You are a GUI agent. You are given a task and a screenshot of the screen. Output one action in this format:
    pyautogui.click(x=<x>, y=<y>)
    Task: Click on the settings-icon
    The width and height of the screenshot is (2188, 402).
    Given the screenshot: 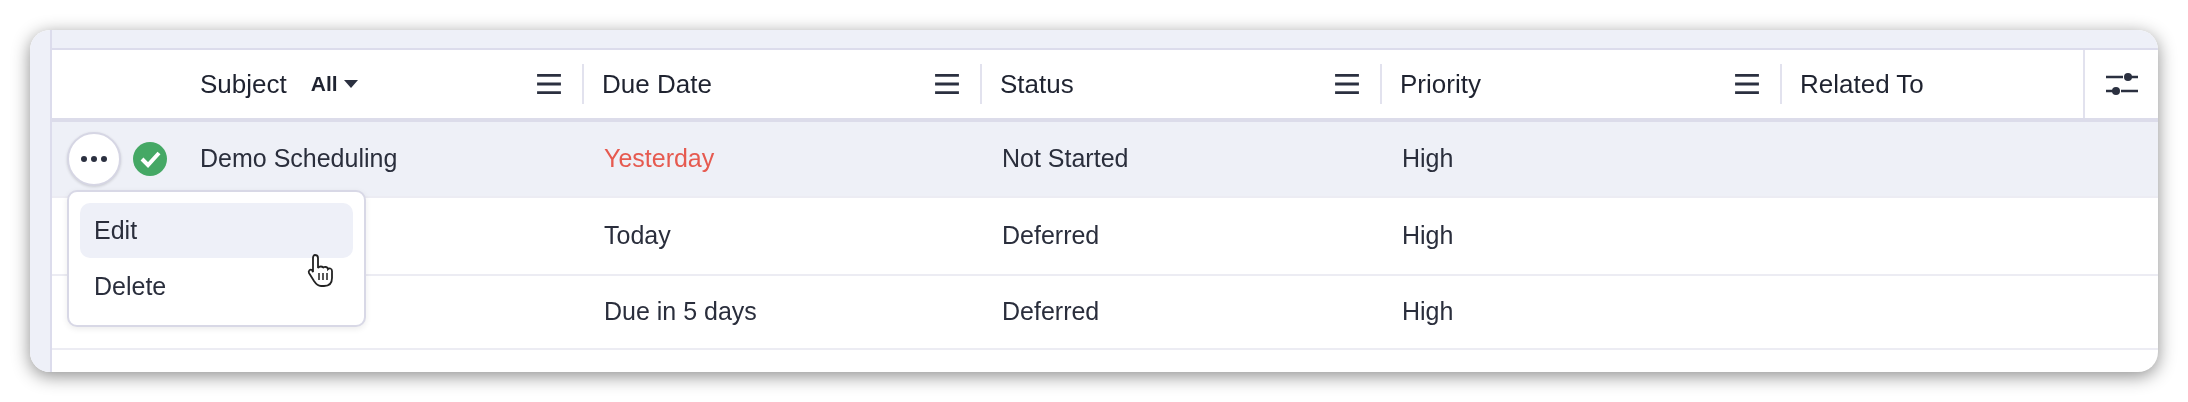 What is the action you would take?
    pyautogui.click(x=2121, y=84)
    